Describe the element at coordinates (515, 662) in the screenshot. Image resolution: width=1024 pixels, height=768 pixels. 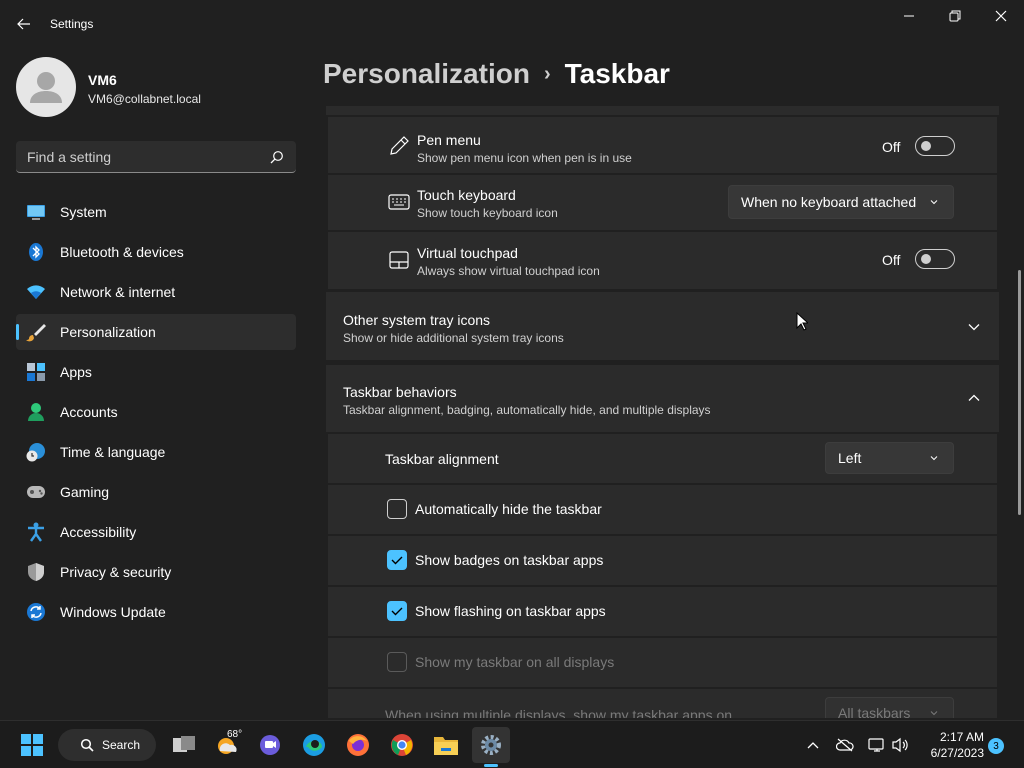
I see `all-displays-label: Show my taskbar on all displays` at that location.